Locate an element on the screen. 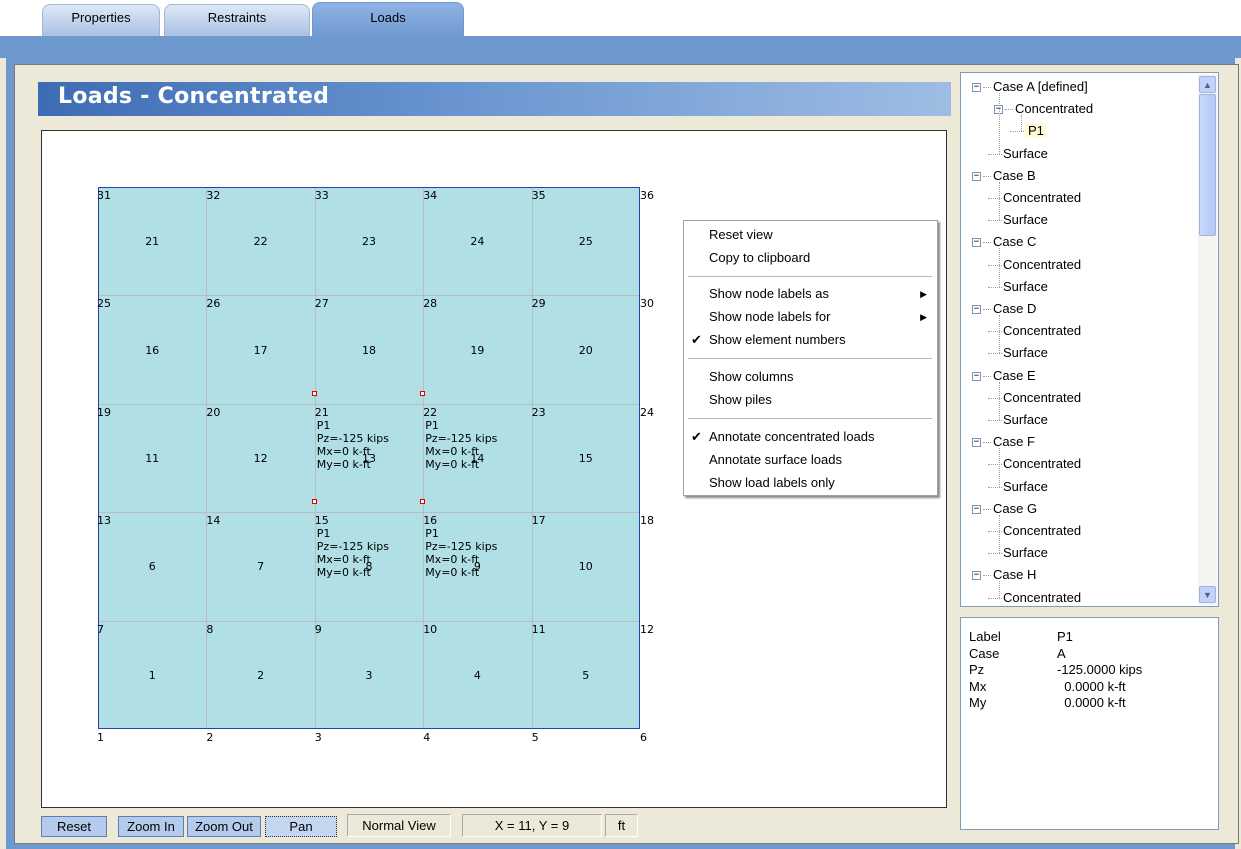 Image resolution: width=1241 pixels, height=849 pixels. scroll-down-icon: ▼ is located at coordinates (1207, 594).